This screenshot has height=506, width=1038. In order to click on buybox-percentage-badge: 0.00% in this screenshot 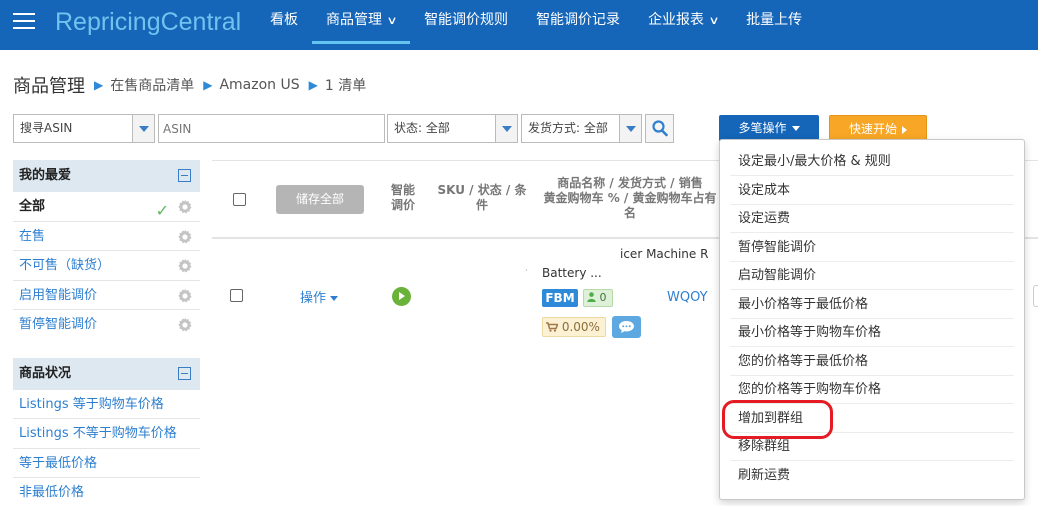, I will do `click(574, 327)`.